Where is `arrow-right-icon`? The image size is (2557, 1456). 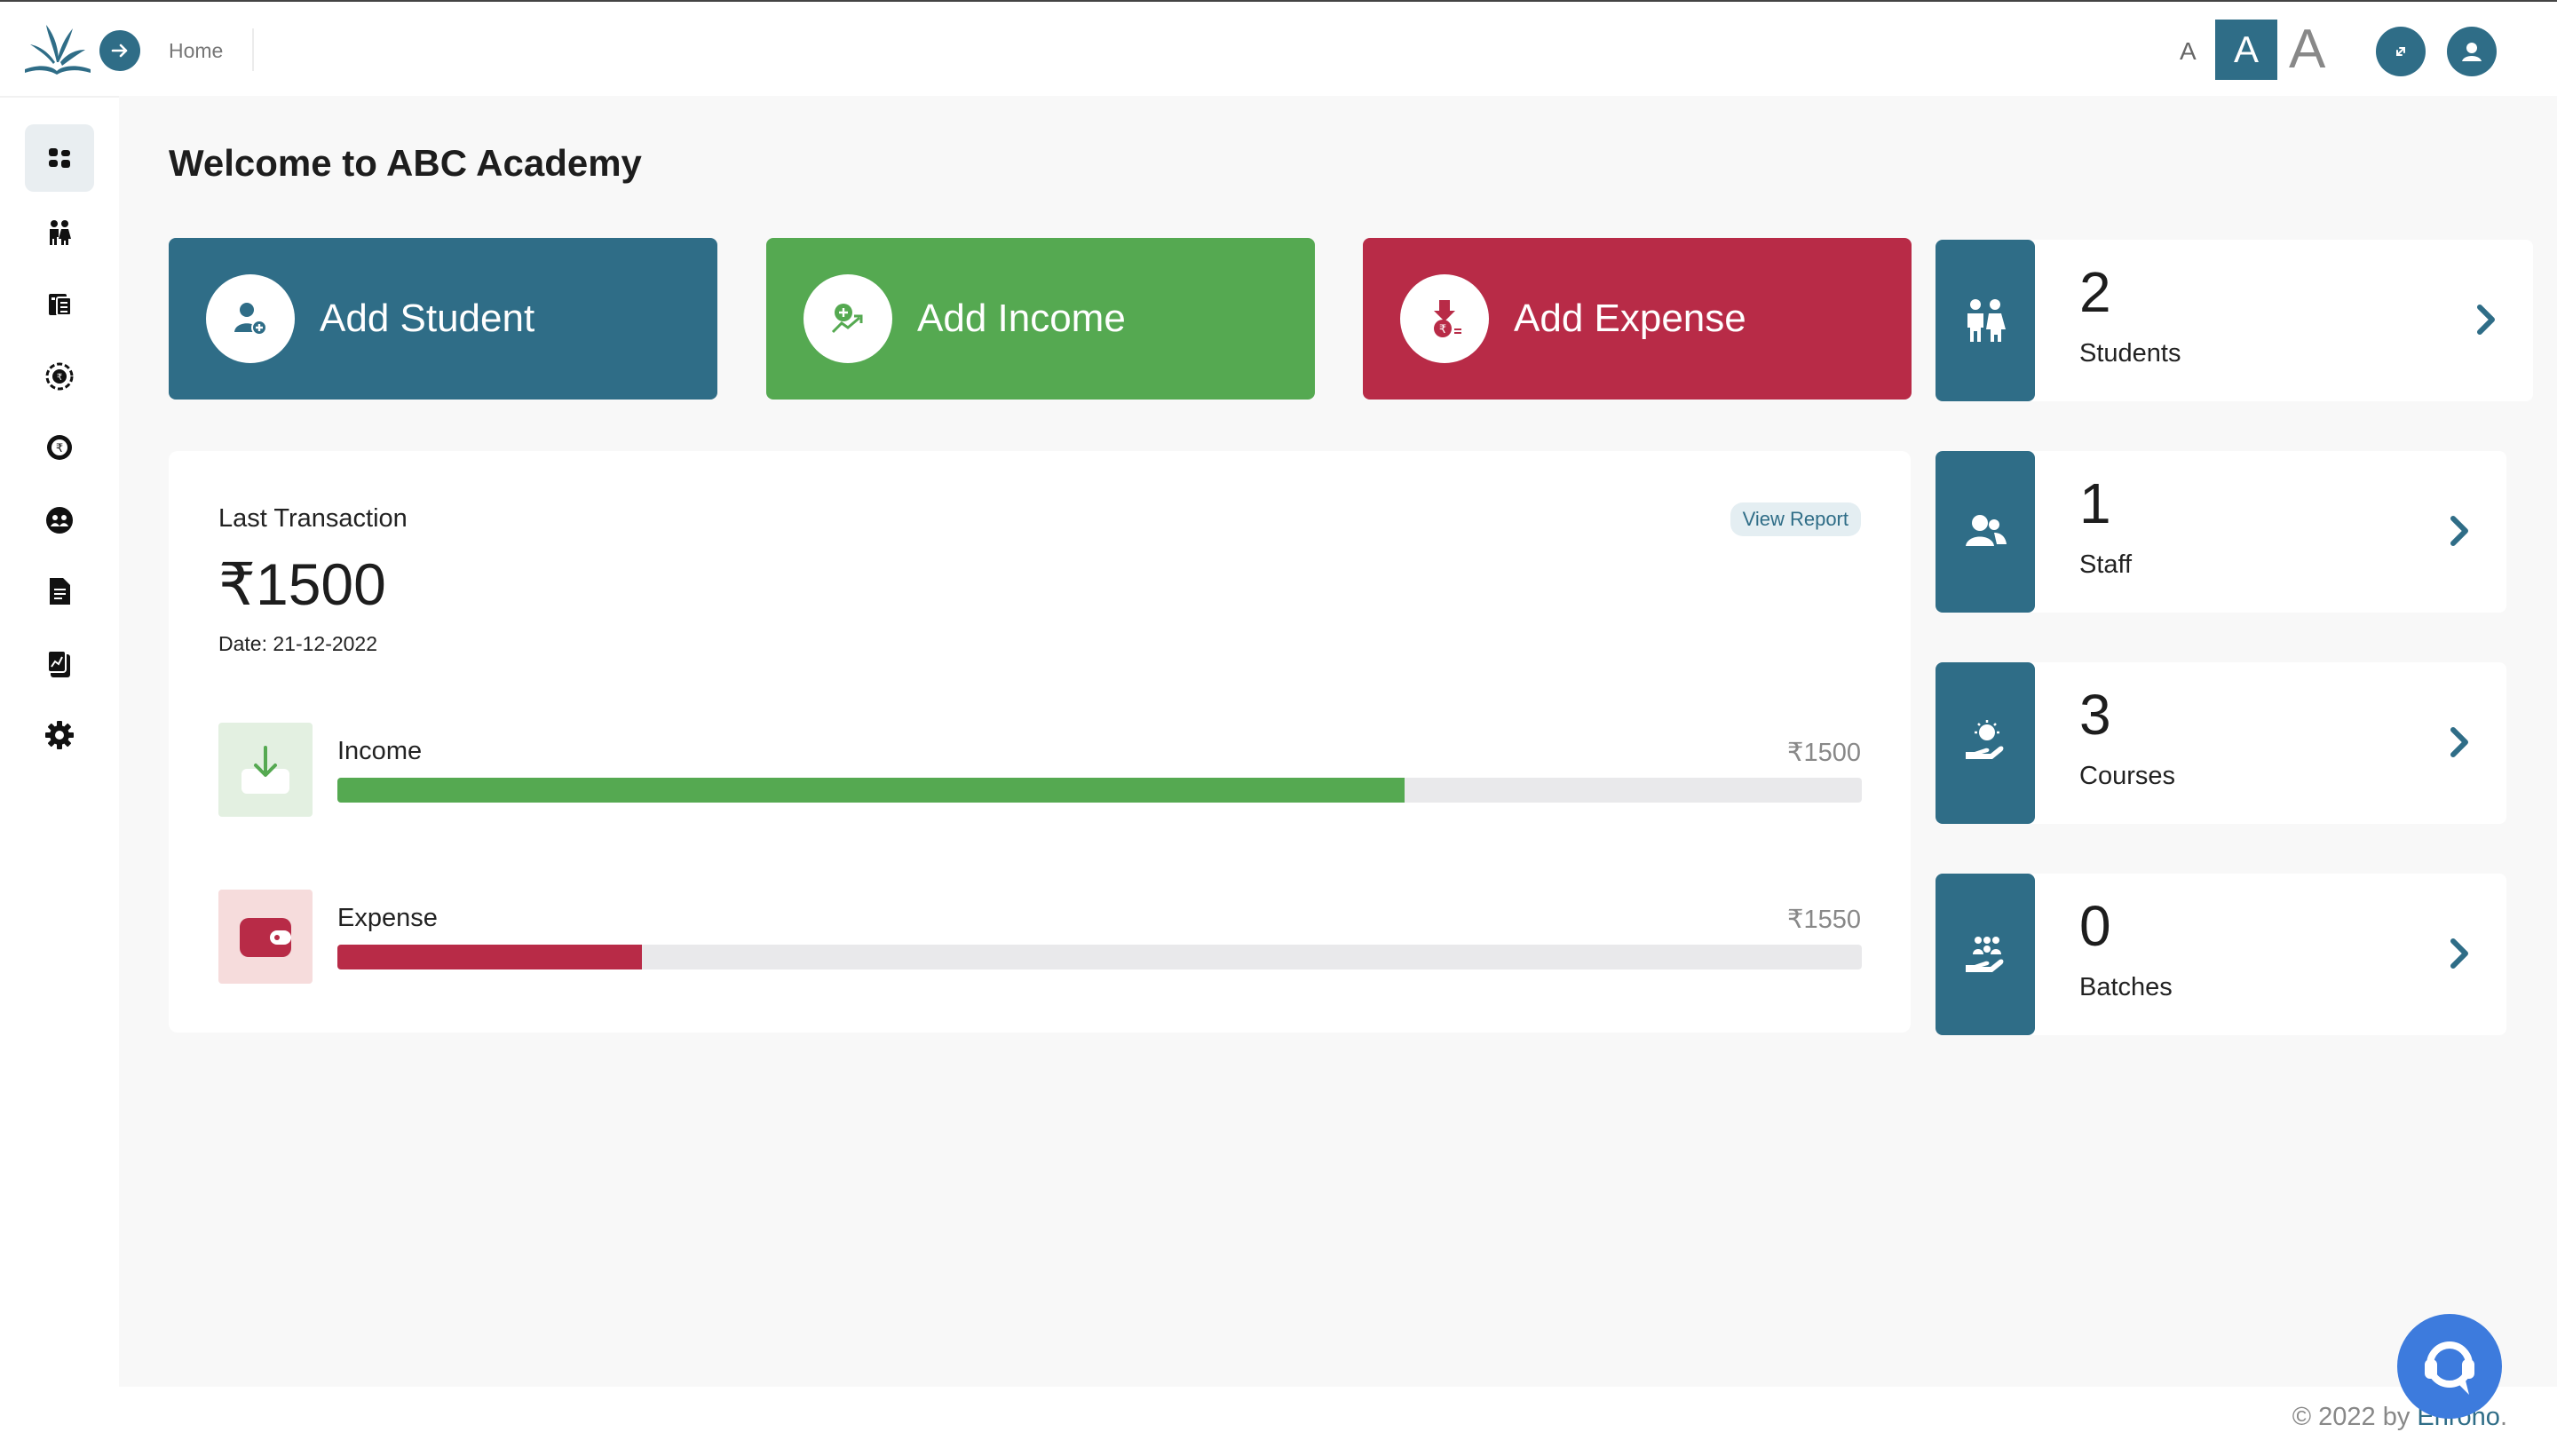
arrow-right-icon is located at coordinates (119, 51).